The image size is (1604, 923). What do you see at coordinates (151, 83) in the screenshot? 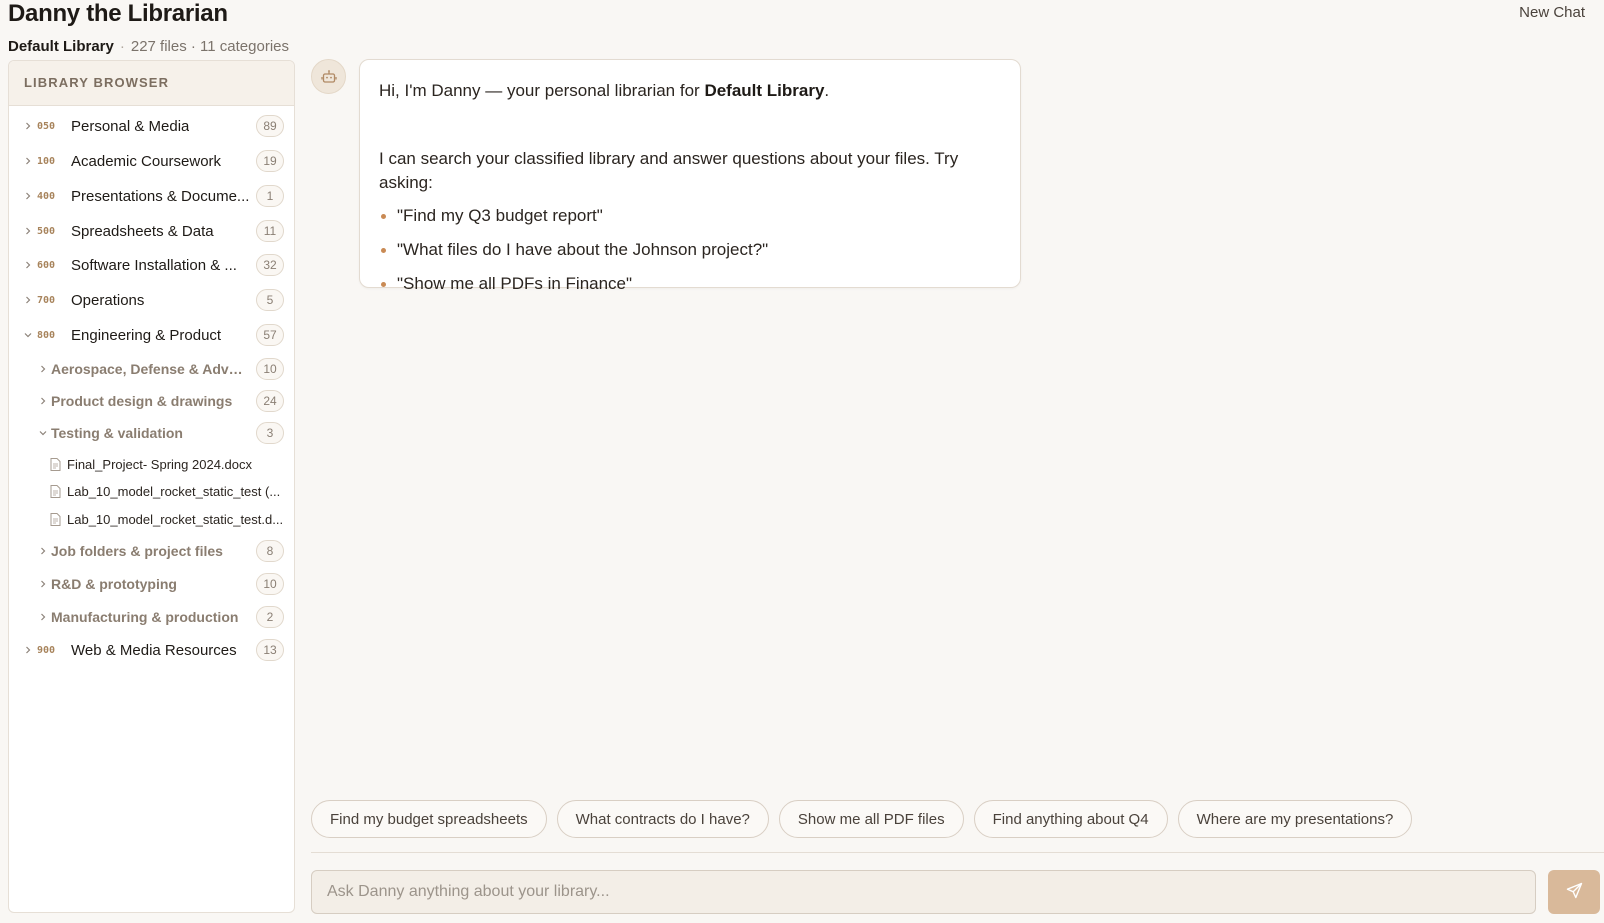
I see `sidebar-heading: LIBRARY BROWSER` at bounding box center [151, 83].